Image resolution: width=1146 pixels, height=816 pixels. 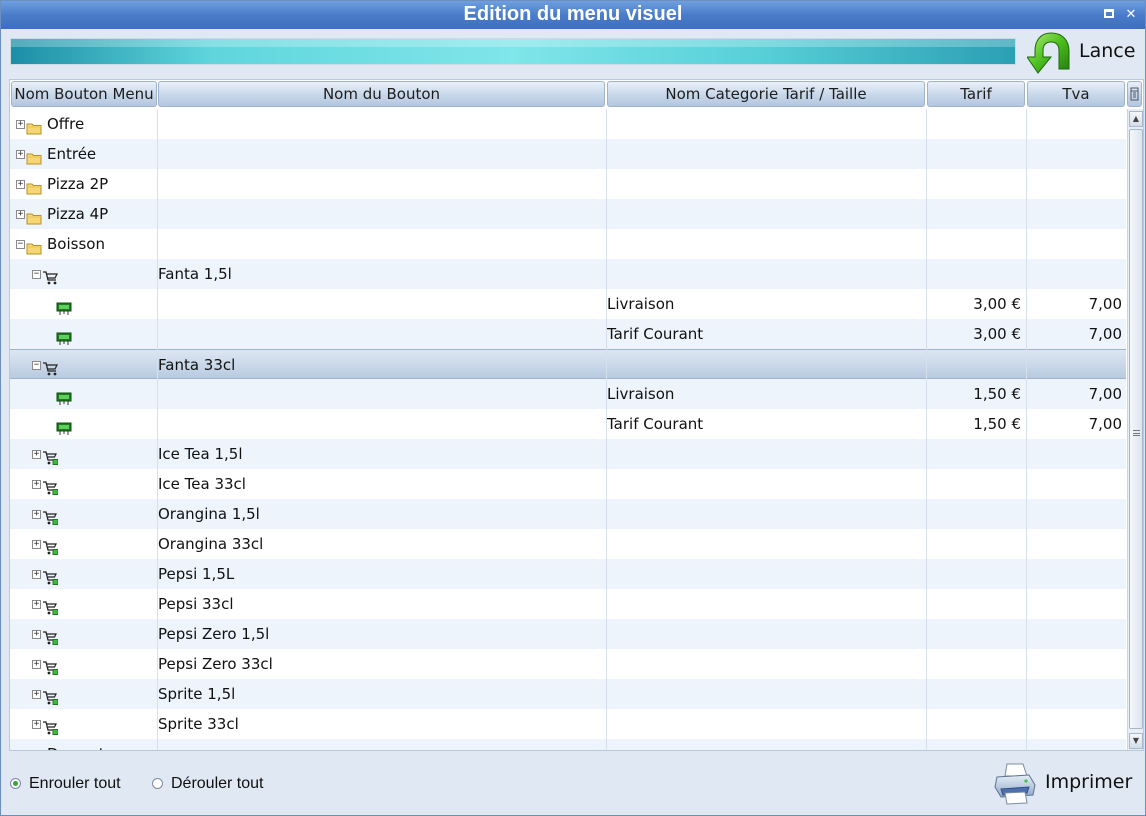 What do you see at coordinates (766, 94) in the screenshot?
I see `column-header-categorie: Nom Categorie Tarif / Taille` at bounding box center [766, 94].